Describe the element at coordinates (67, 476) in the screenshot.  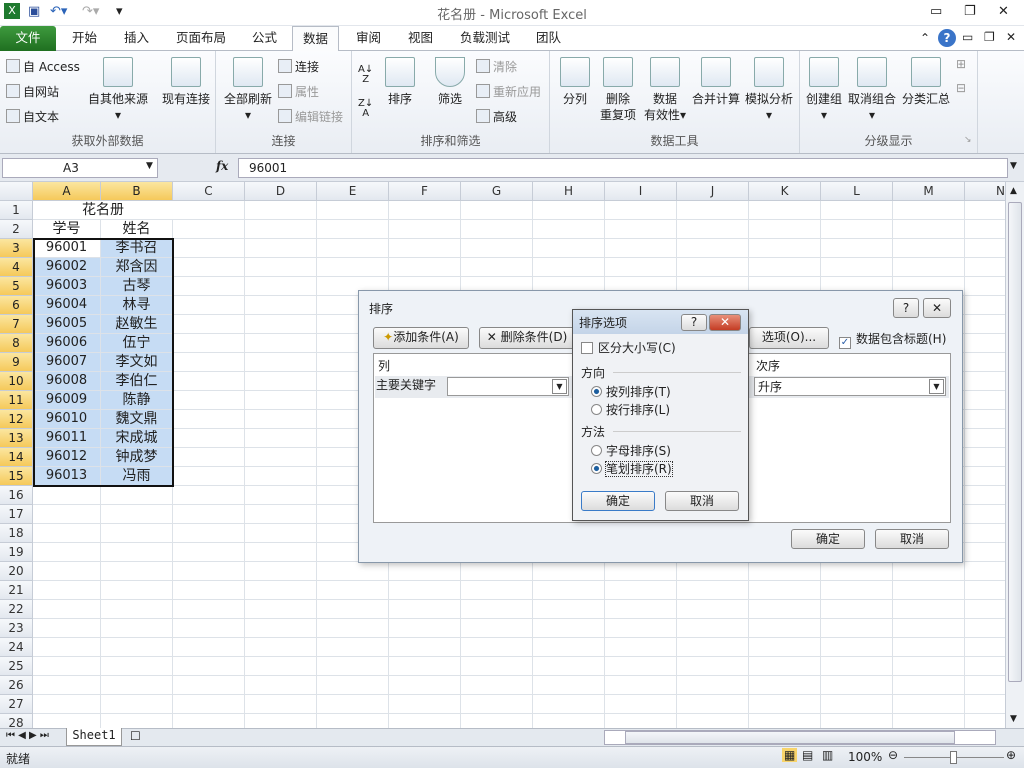
I see `data-cell: 96013` at that location.